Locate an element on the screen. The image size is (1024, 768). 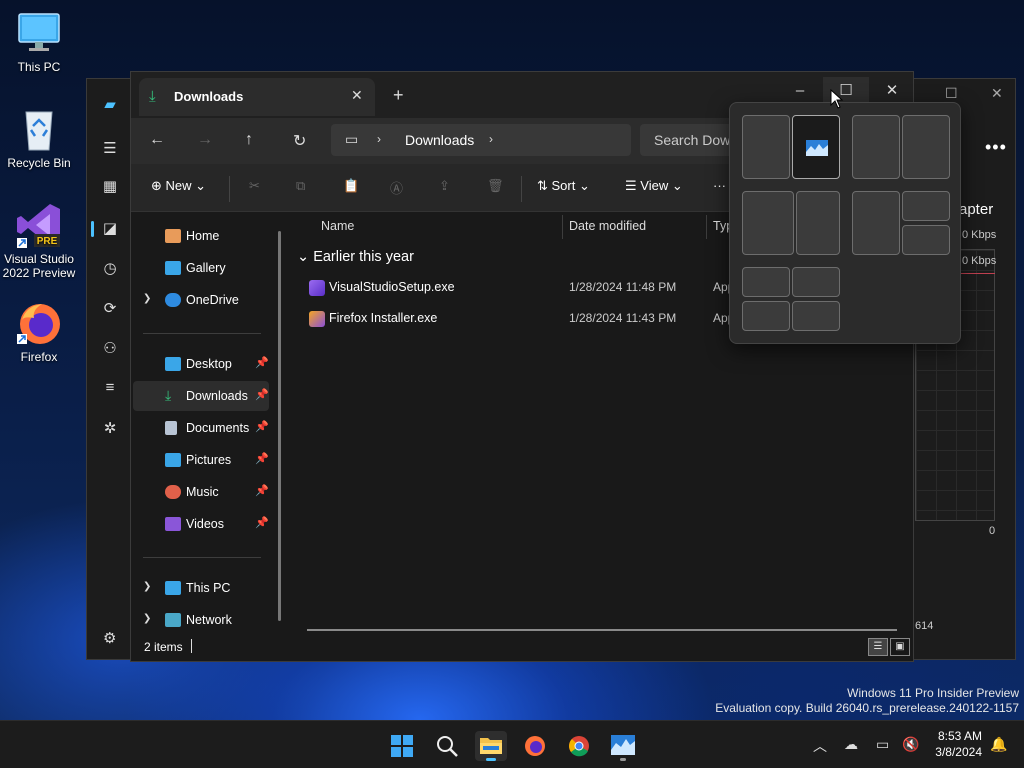
tiles-view-button: ▣ is located at coordinates (900, 647).